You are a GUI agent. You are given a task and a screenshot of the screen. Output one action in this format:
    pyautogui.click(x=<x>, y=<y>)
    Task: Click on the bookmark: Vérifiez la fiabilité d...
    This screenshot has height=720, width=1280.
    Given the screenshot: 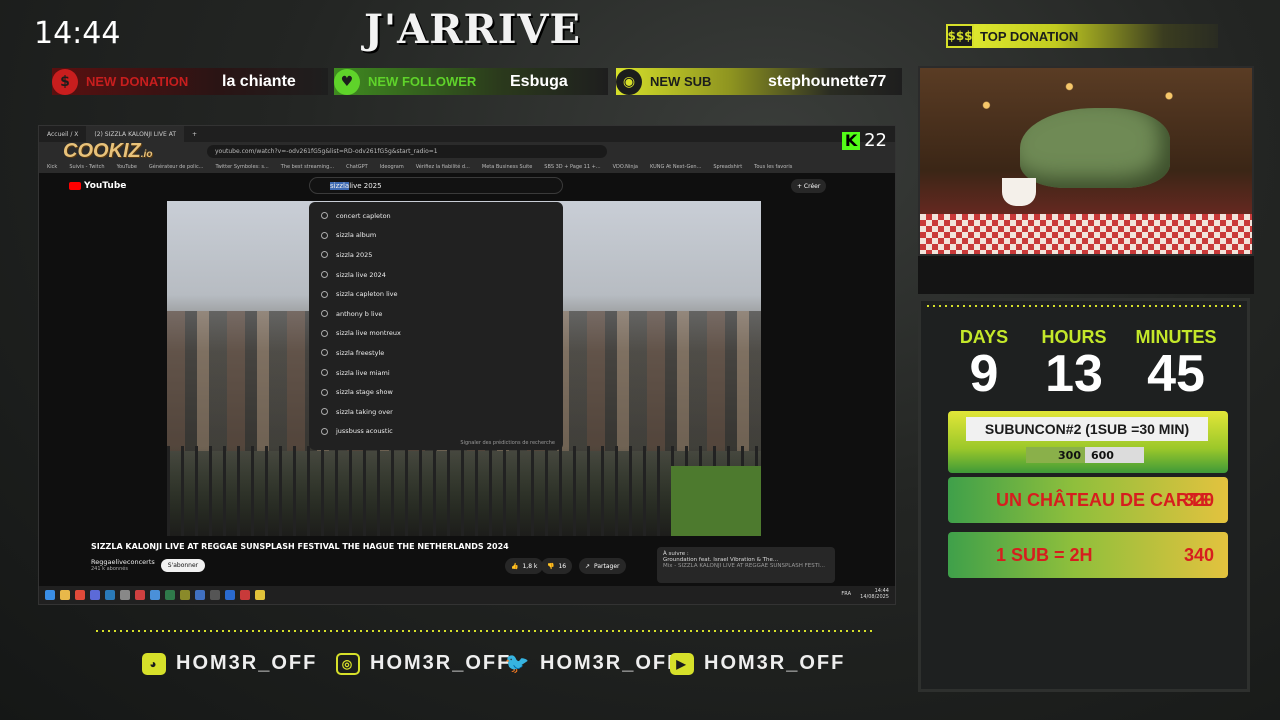 What is the action you would take?
    pyautogui.click(x=443, y=167)
    